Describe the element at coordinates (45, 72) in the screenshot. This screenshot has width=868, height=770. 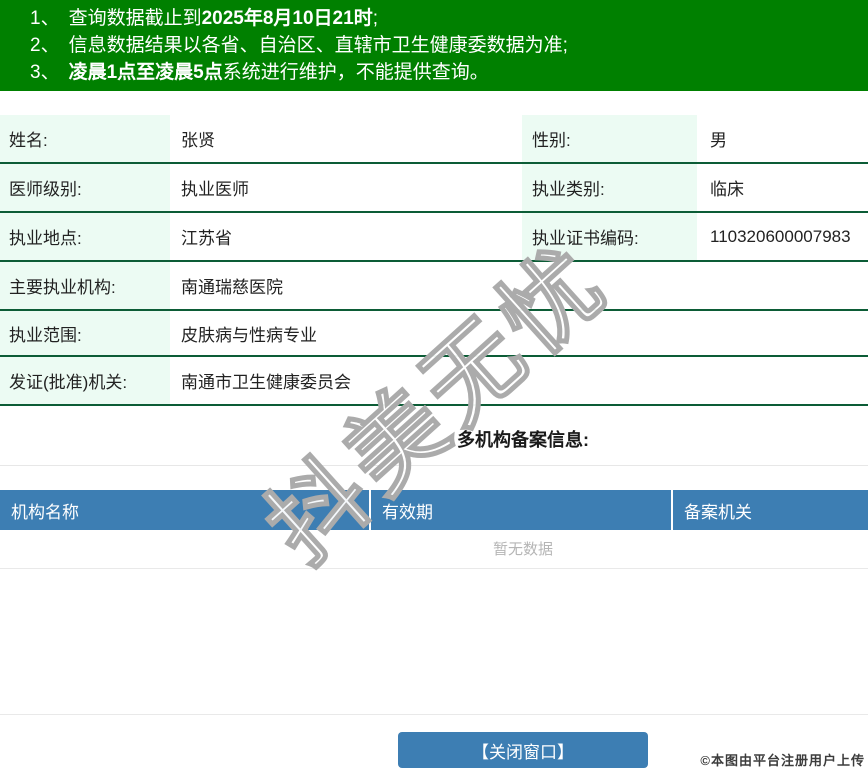
I see `notice-number: 3、` at that location.